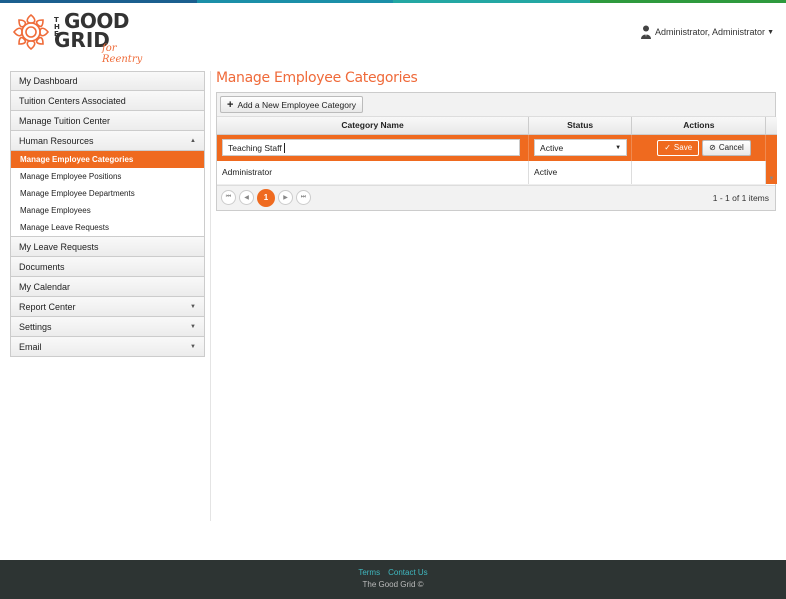  Describe the element at coordinates (107, 267) in the screenshot. I see `sidebar-item-documents: Documents` at that location.